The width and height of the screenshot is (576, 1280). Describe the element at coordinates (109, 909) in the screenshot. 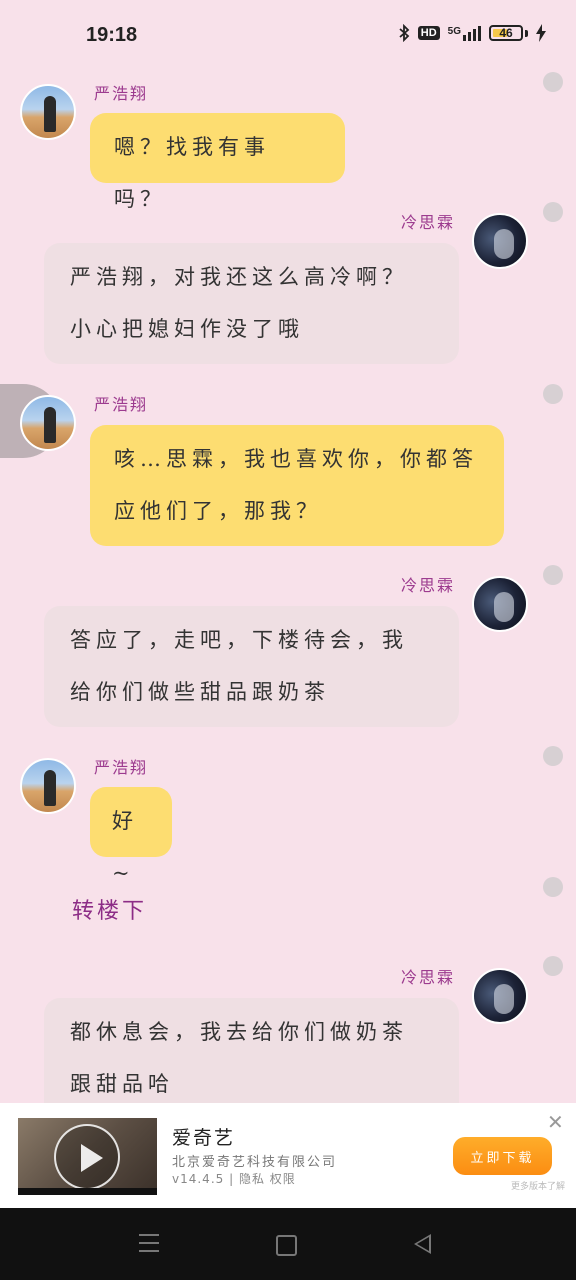

I see `narration-text: 转楼下` at that location.